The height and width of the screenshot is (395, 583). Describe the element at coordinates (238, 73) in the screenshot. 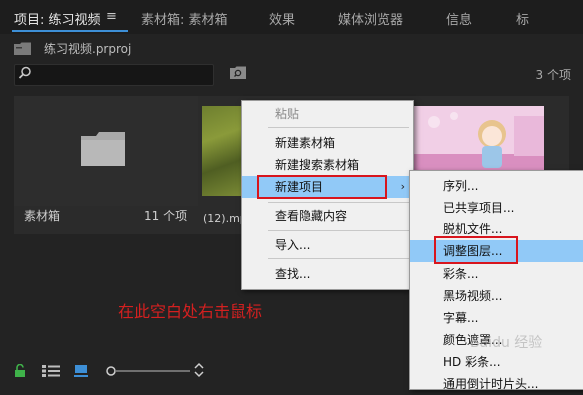

I see `new-search-bin-icon` at that location.